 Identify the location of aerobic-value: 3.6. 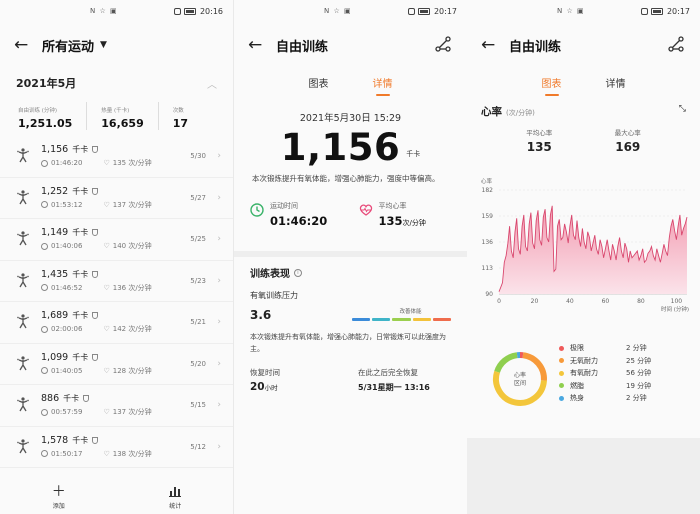
(261, 315).